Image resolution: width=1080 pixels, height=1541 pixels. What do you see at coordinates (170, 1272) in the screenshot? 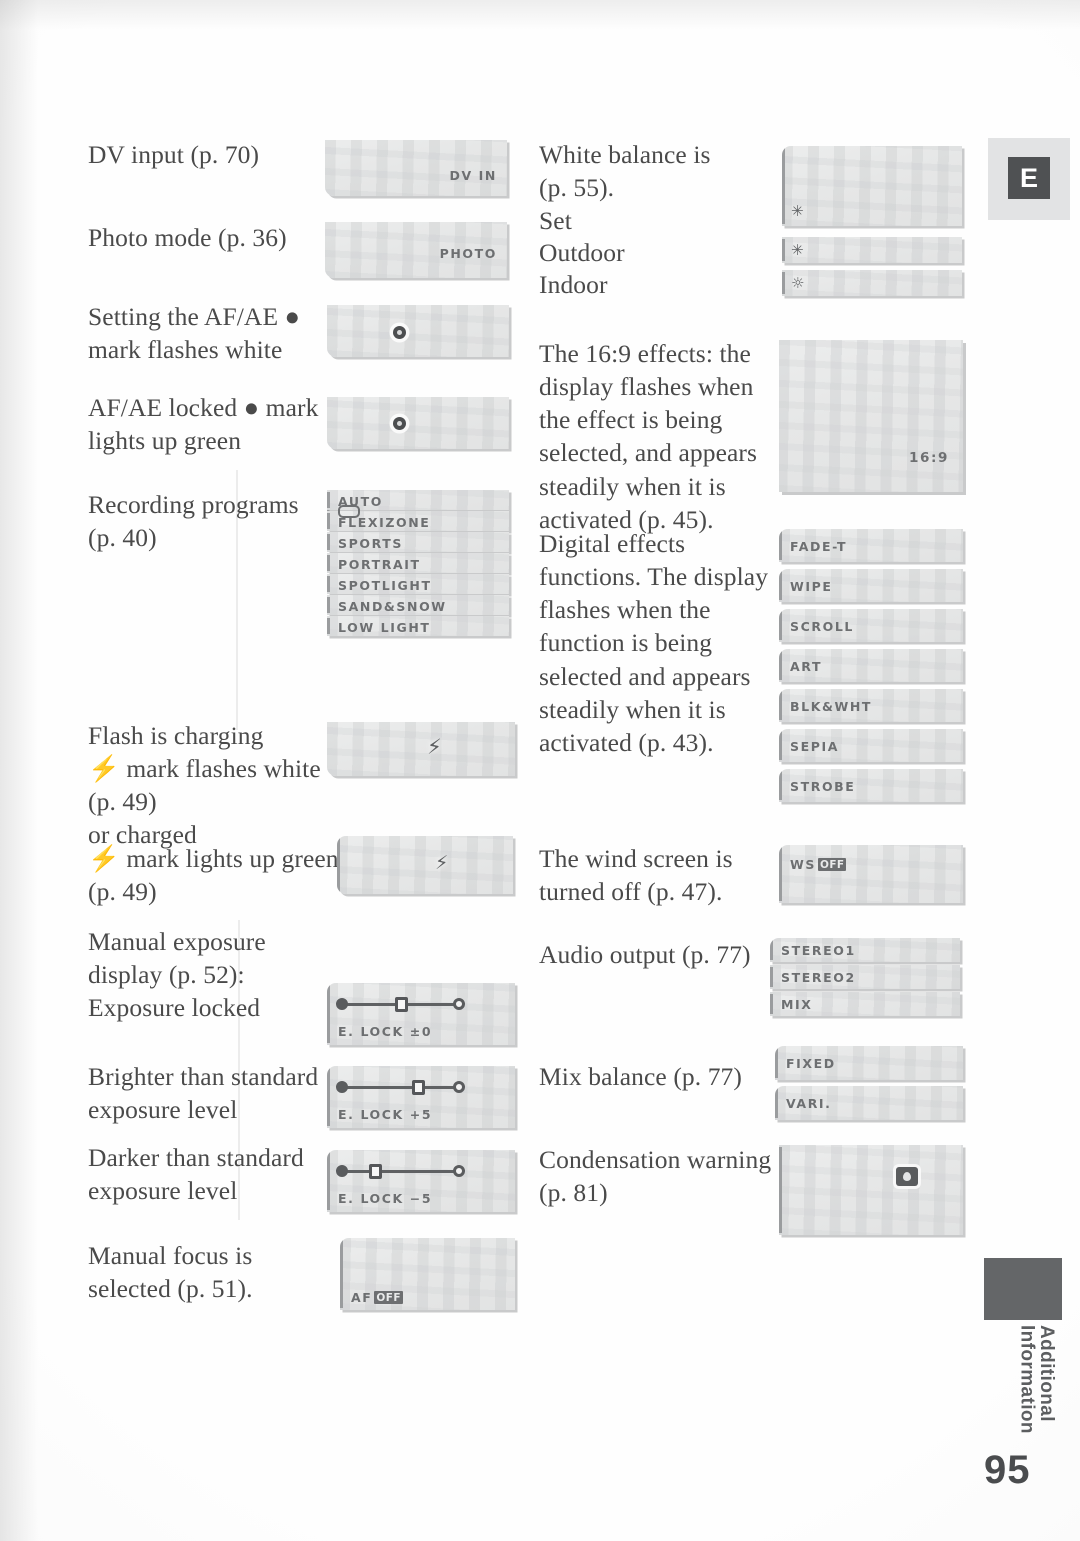
I see `caption-manual-focus: Manual focus is selected (p. 51).` at bounding box center [170, 1272].